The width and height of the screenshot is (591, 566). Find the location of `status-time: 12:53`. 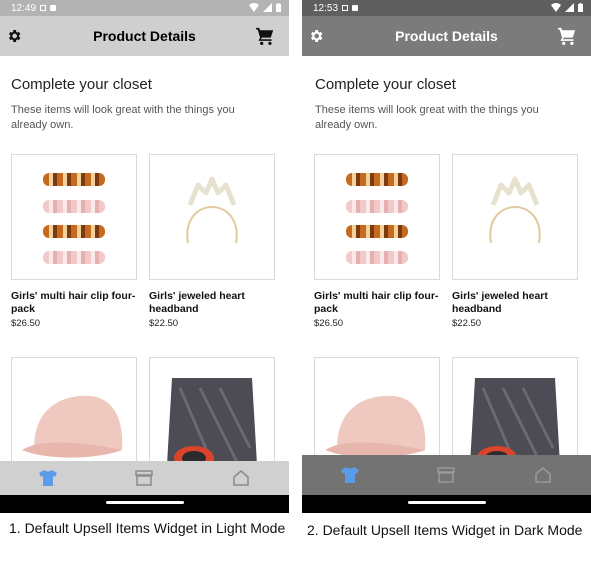

status-time: 12:53 is located at coordinates (326, 8).